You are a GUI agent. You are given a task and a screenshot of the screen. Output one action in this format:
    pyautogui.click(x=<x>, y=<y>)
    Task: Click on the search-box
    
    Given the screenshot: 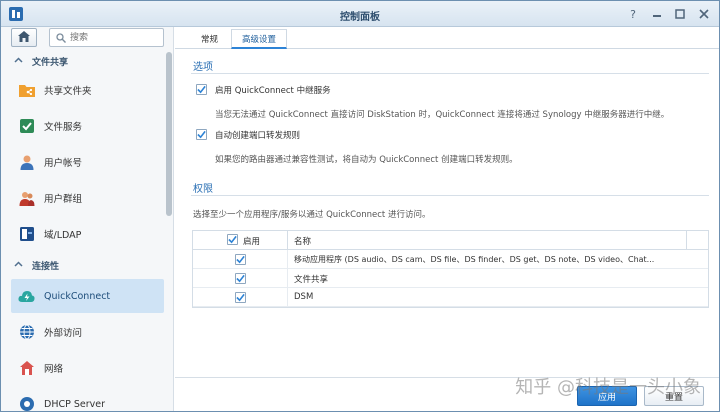 What is the action you would take?
    pyautogui.click(x=106, y=37)
    